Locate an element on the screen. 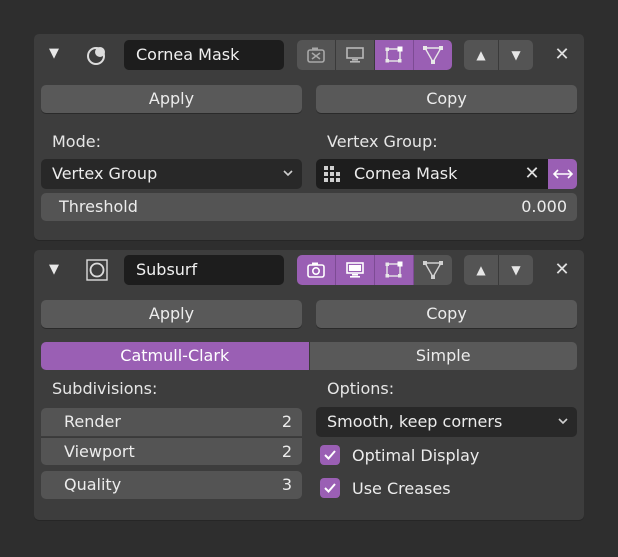  use-creases-checkbox-row: Use Creases is located at coordinates (385, 488).